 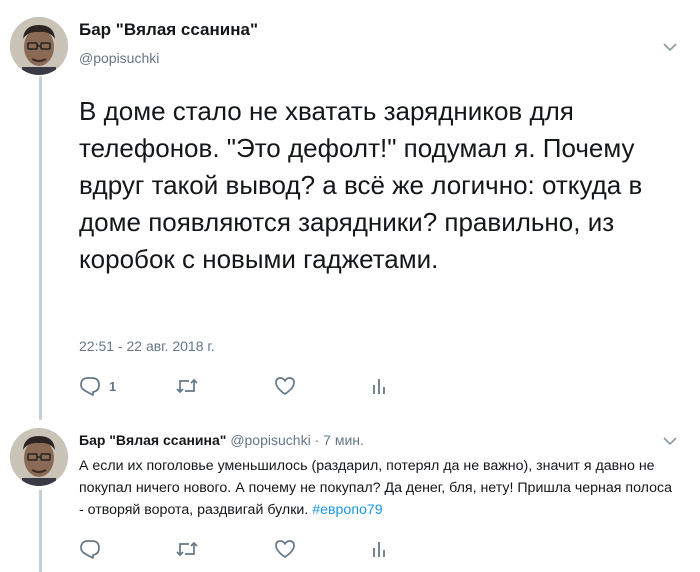 What do you see at coordinates (343, 440) in the screenshot?
I see `tweet-time: 7 мин.` at bounding box center [343, 440].